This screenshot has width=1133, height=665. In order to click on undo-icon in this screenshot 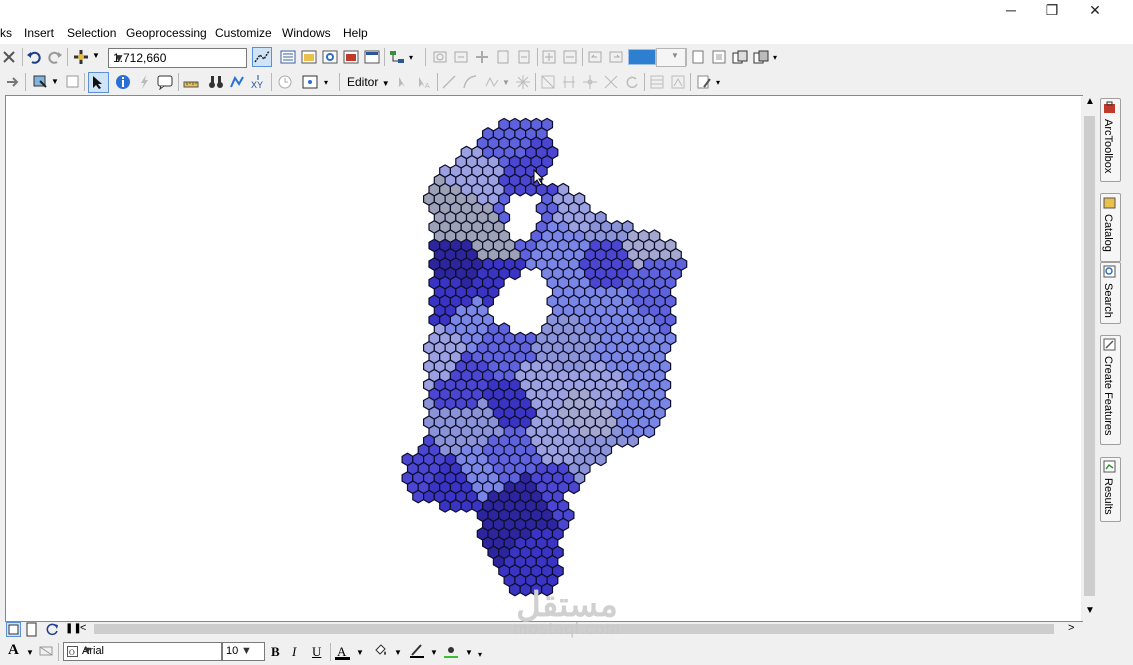, I will do `click(34, 57)`.